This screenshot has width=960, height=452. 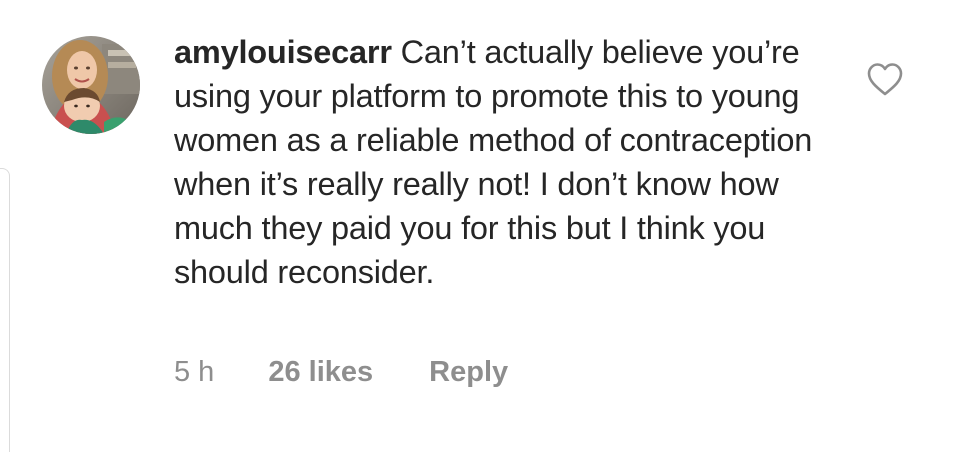 I want to click on comment-timestamp: 5 h, so click(x=194, y=371).